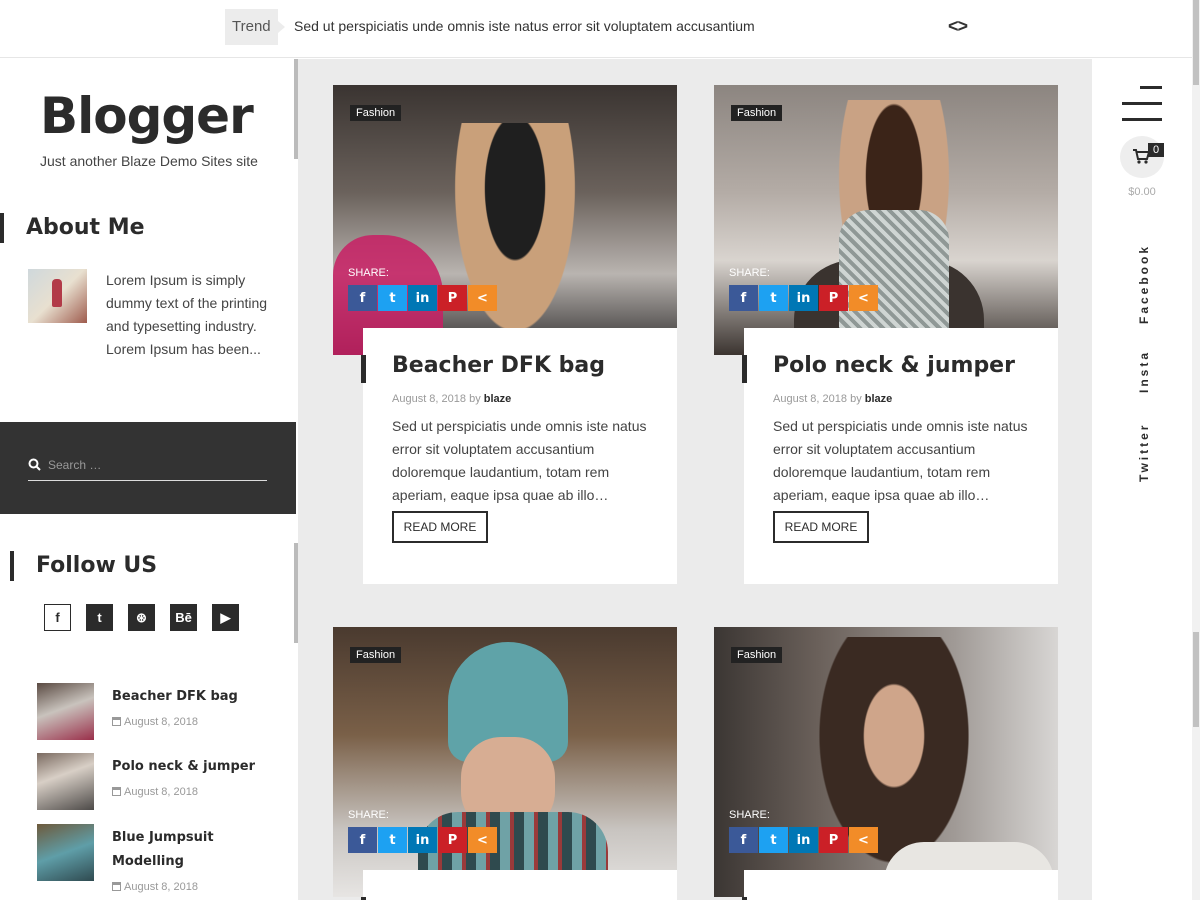  Describe the element at coordinates (34, 464) in the screenshot. I see `search-icon` at that location.